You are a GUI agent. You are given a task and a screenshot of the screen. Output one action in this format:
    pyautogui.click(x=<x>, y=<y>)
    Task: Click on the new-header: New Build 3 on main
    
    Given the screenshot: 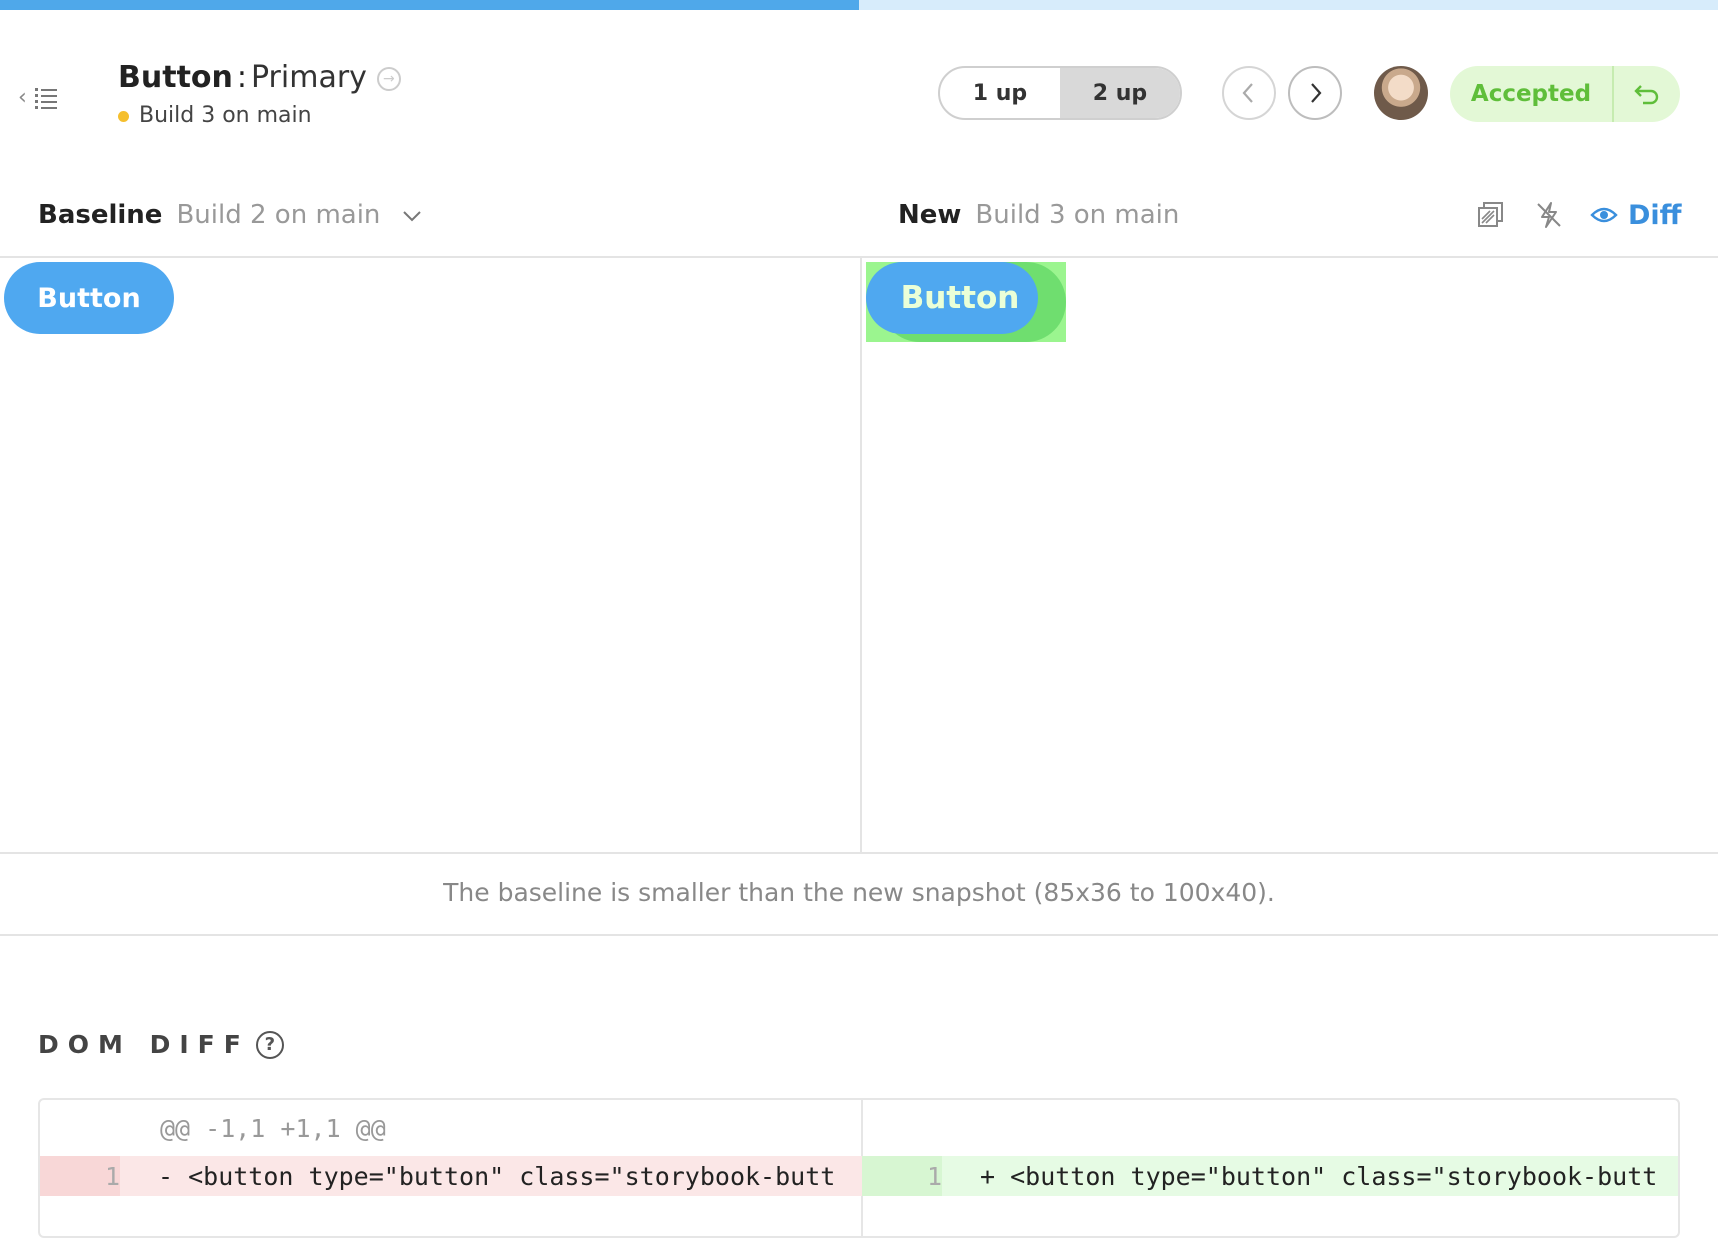 What is the action you would take?
    pyautogui.click(x=1038, y=215)
    